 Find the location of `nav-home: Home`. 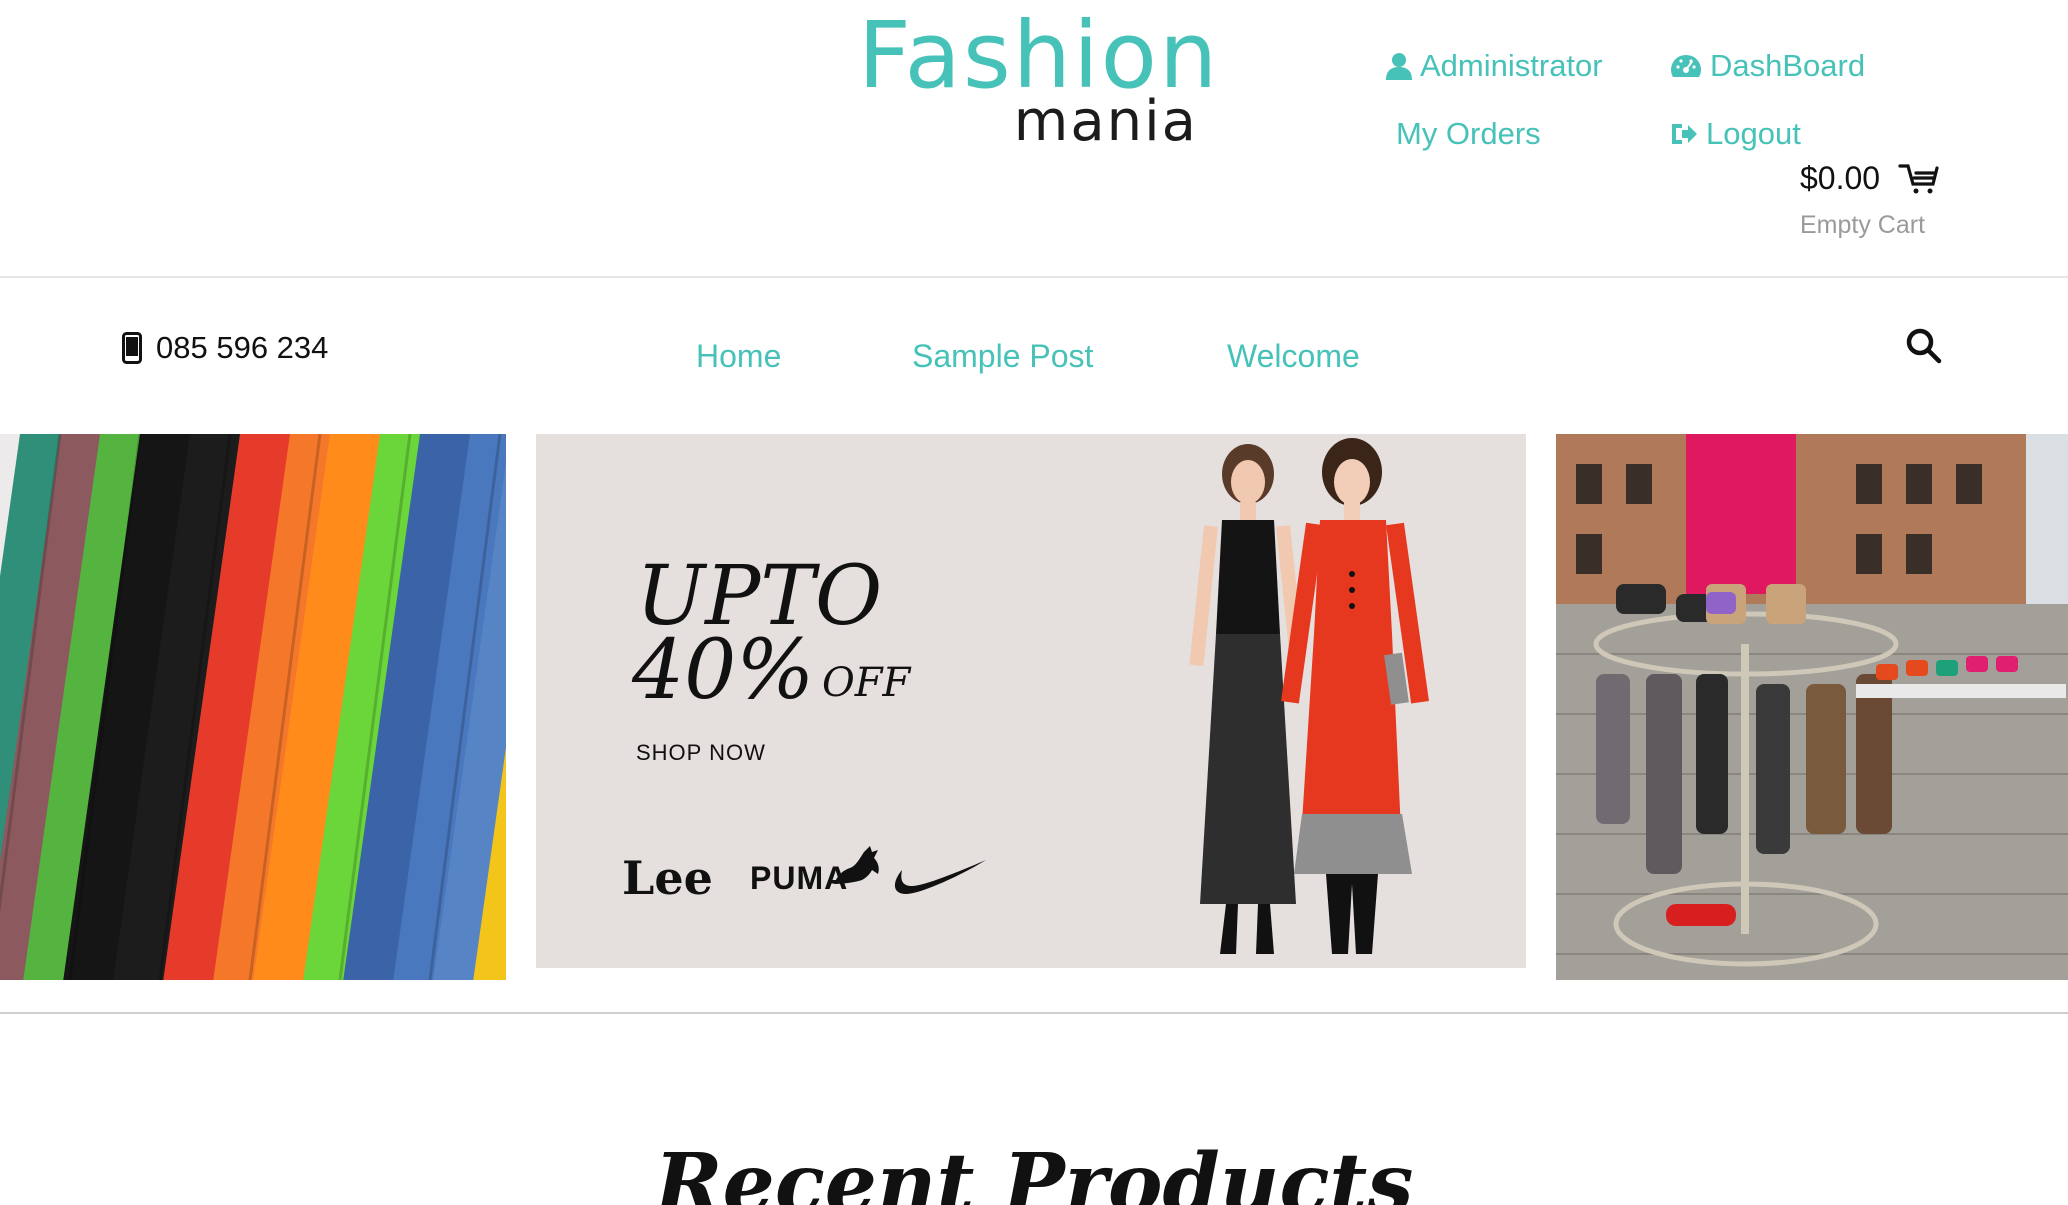

nav-home: Home is located at coordinates (738, 356).